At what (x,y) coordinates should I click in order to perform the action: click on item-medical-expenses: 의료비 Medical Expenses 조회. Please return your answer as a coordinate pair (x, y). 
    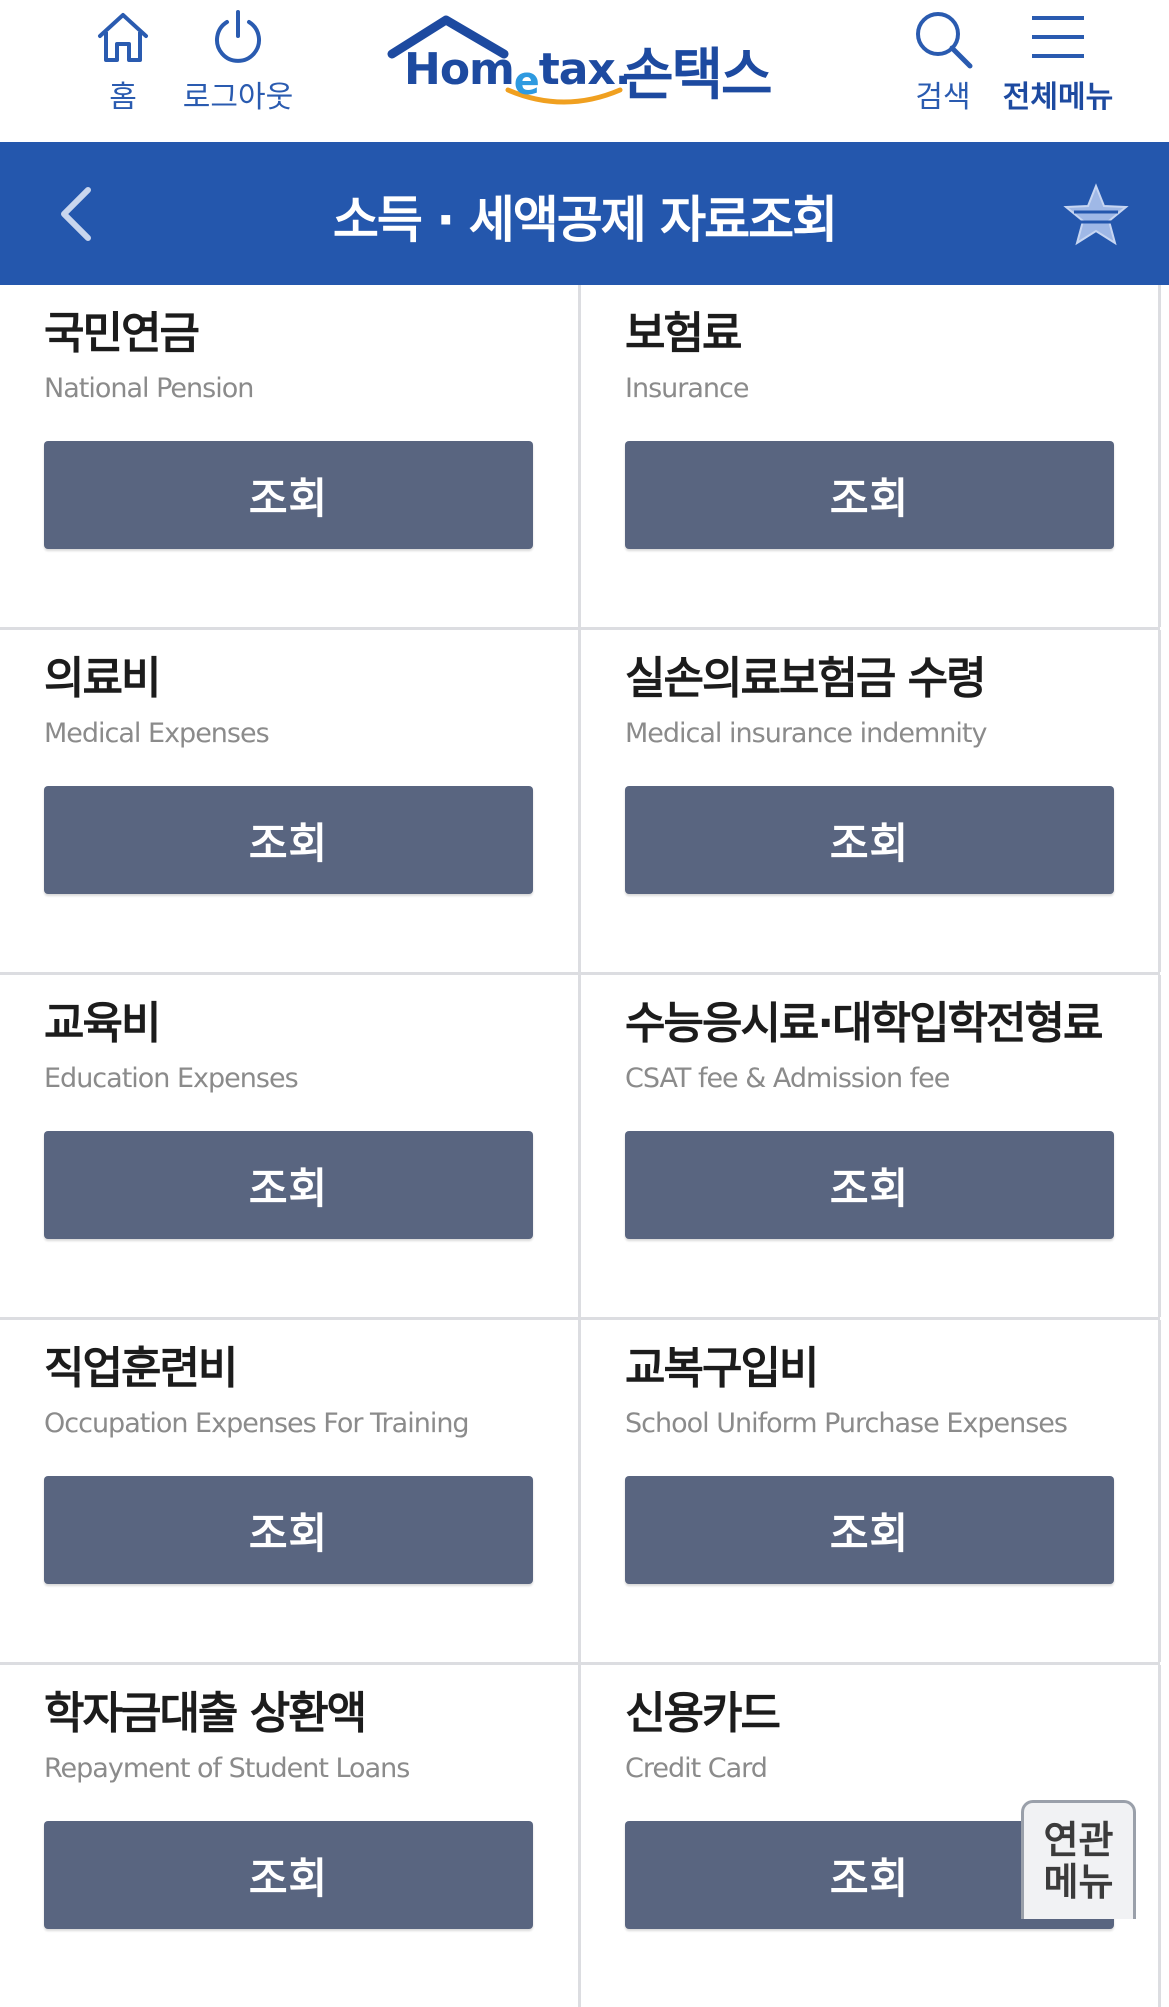
    Looking at the image, I should click on (290, 801).